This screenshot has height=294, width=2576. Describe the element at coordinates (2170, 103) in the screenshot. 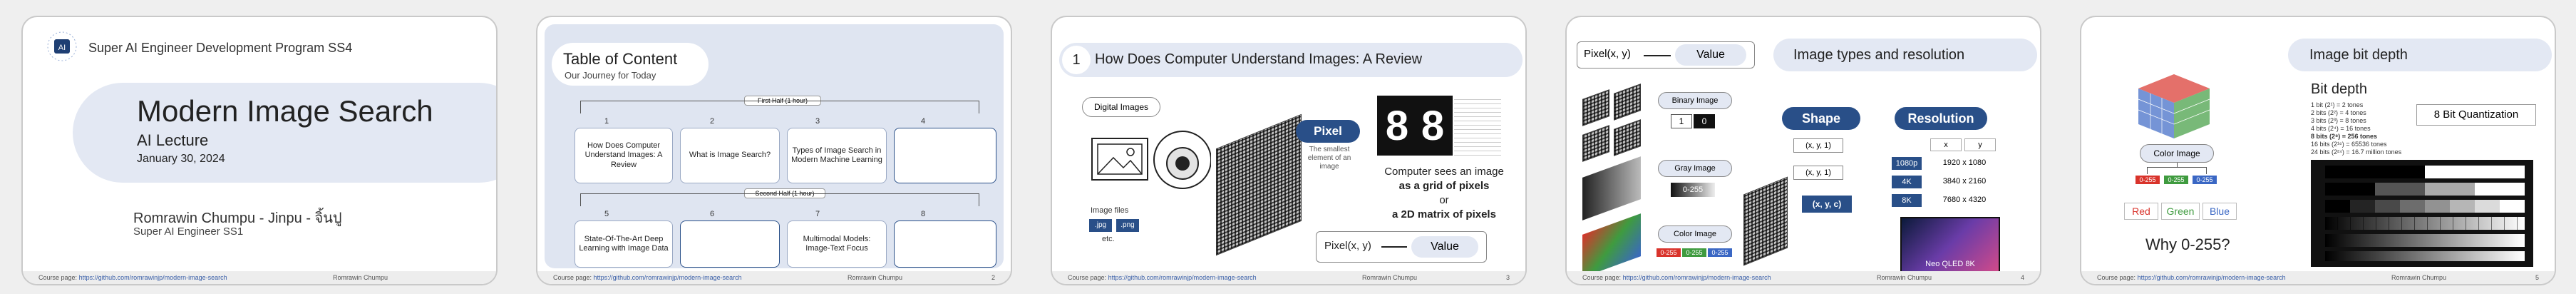

I see `rgb-cube-icon` at that location.